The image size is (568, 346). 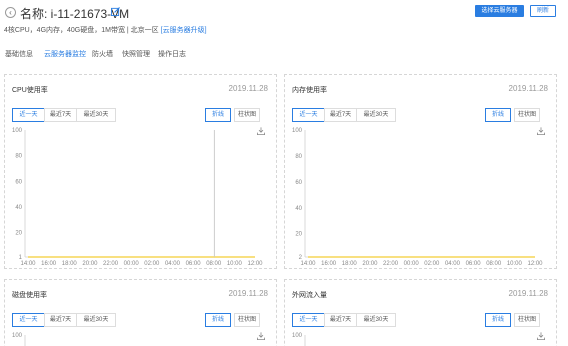 I want to click on tab-snapshots: 快照管理, so click(x=136, y=54).